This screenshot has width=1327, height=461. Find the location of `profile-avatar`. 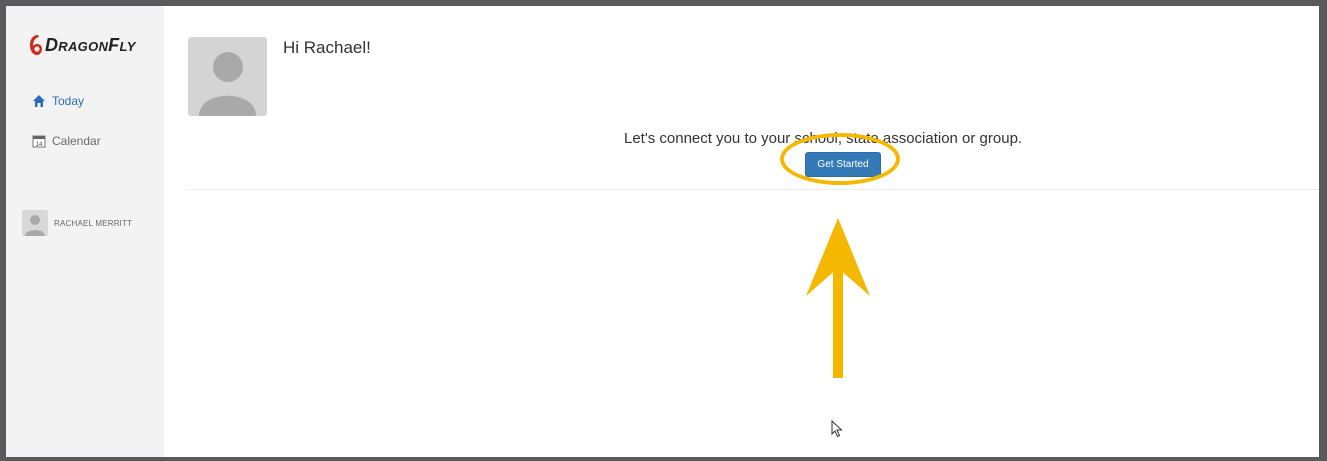

profile-avatar is located at coordinates (227, 76).